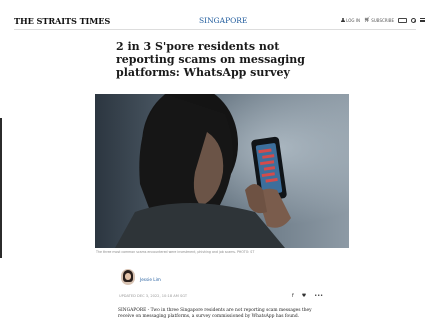 Image resolution: width=429 pixels, height=331 pixels. What do you see at coordinates (223, 20) in the screenshot?
I see `section-label: SINGAPORE` at bounding box center [223, 20].